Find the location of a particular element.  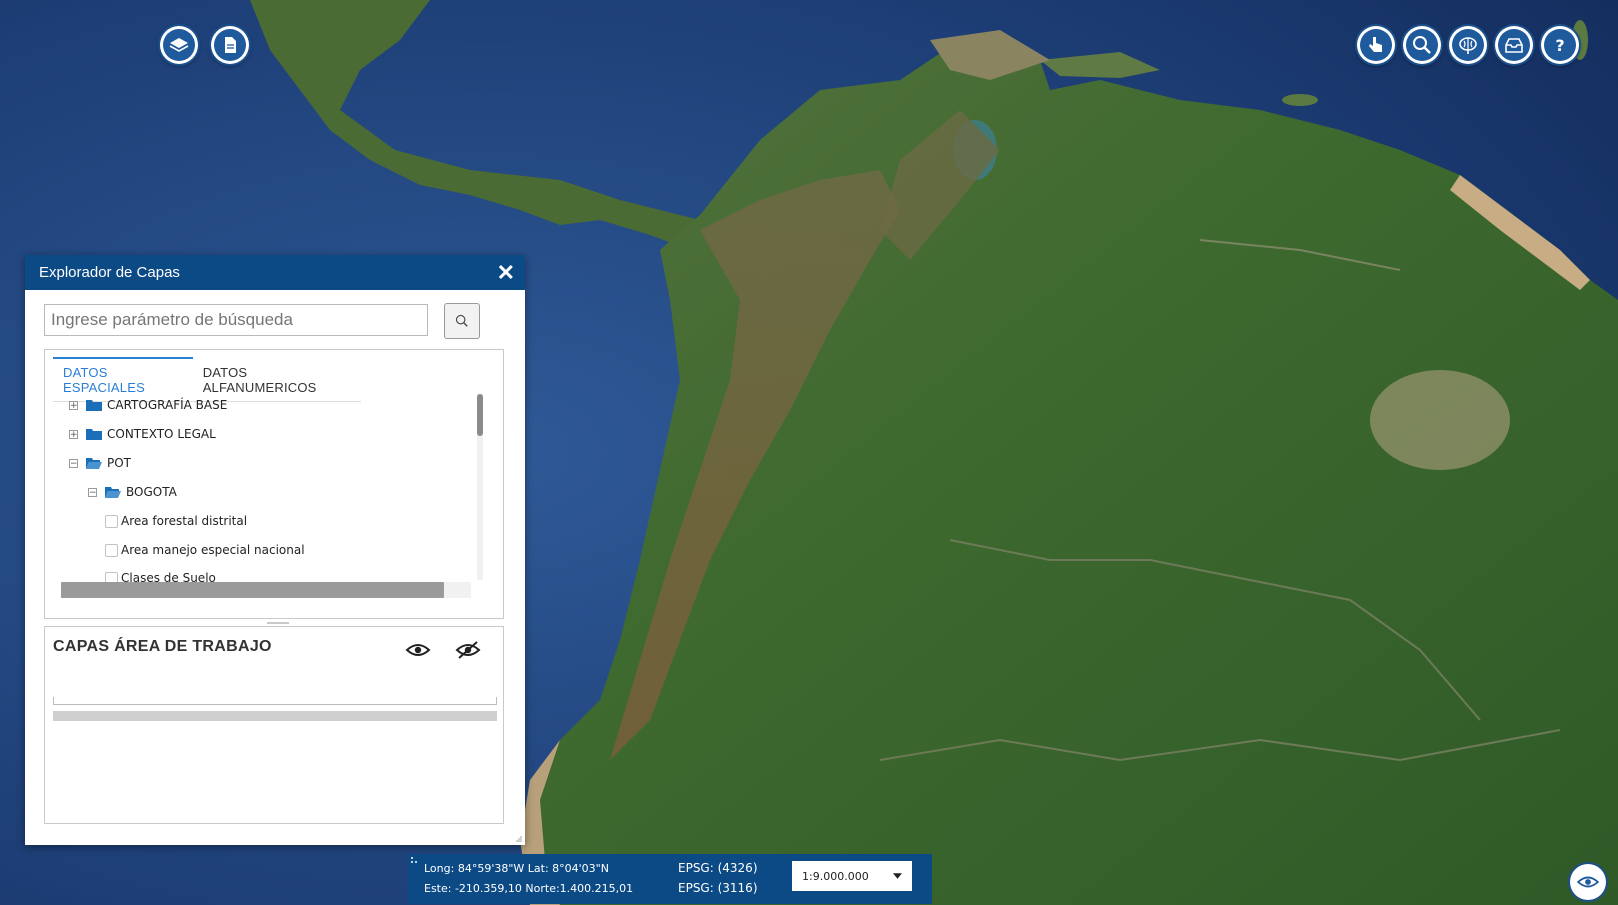

visibility-toggle-button is located at coordinates (1588, 882).